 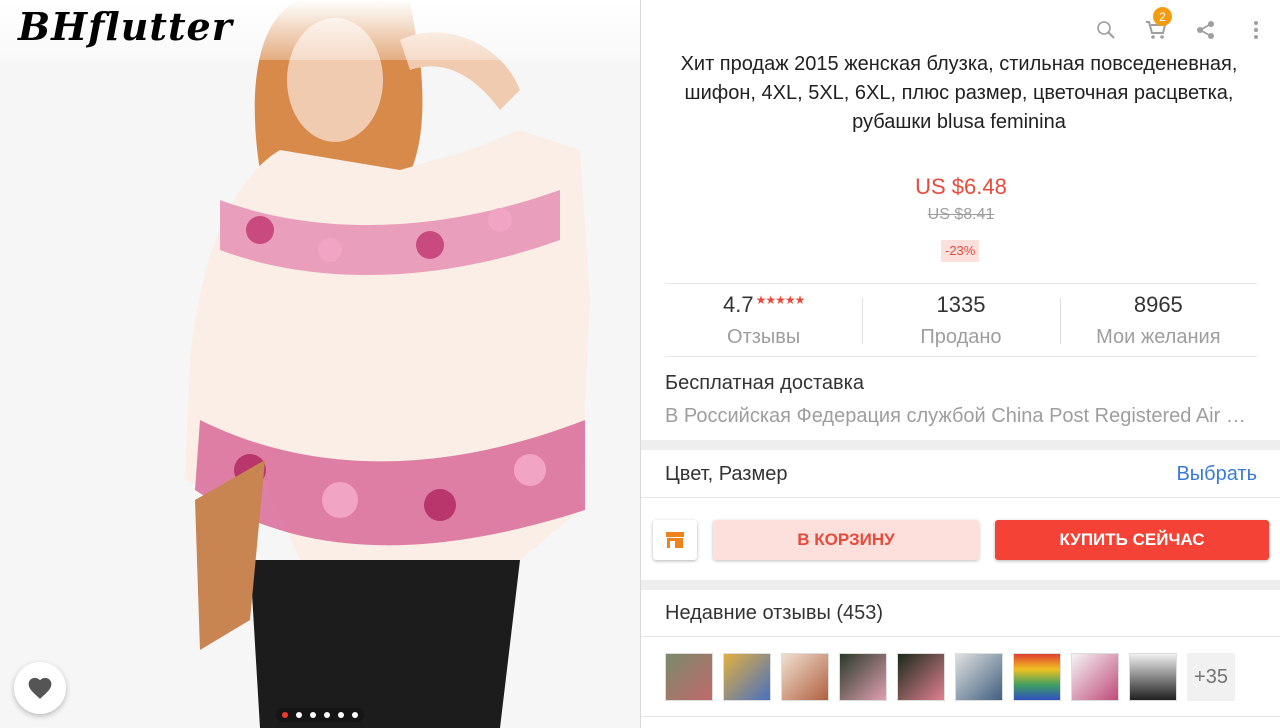 What do you see at coordinates (1158, 337) in the screenshot?
I see `wishes-label: Мои желания` at bounding box center [1158, 337].